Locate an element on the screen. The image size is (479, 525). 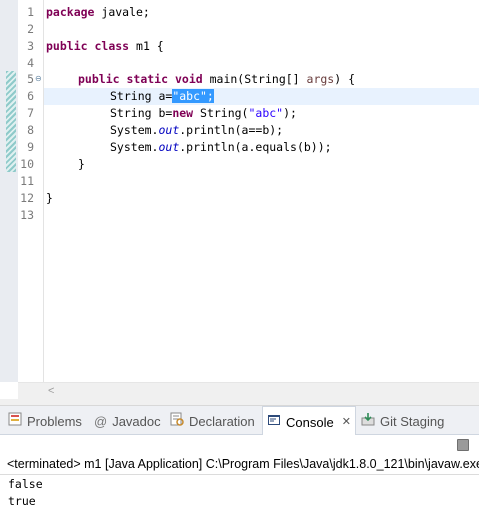
code-text: String a= is located at coordinates (141, 96).